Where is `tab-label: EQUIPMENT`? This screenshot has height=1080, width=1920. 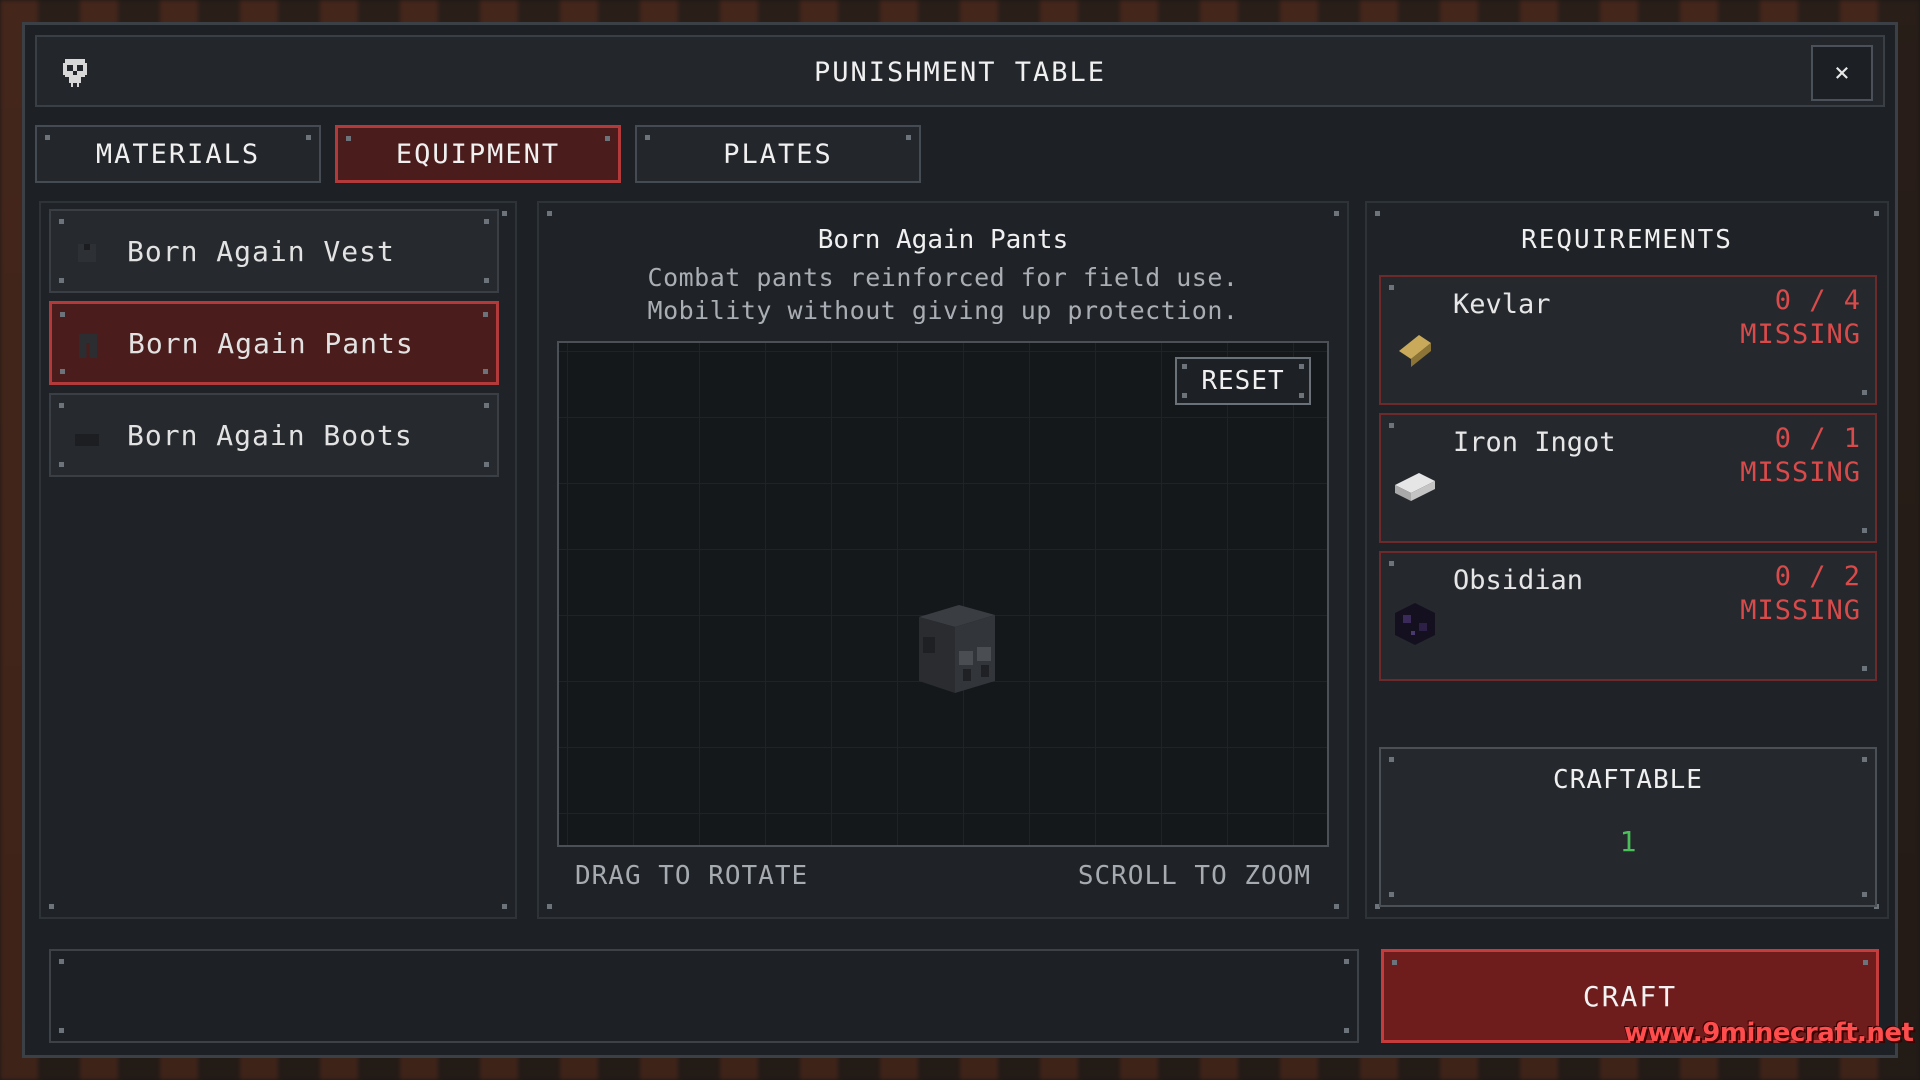 tab-label: EQUIPMENT is located at coordinates (478, 154).